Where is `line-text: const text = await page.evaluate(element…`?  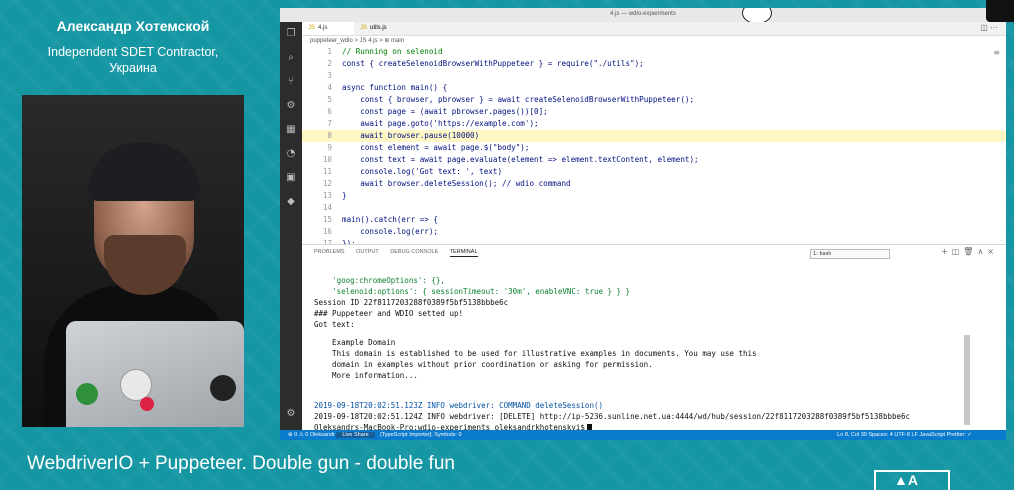 line-text: const text = await page.evaluate(element… is located at coordinates (520, 159).